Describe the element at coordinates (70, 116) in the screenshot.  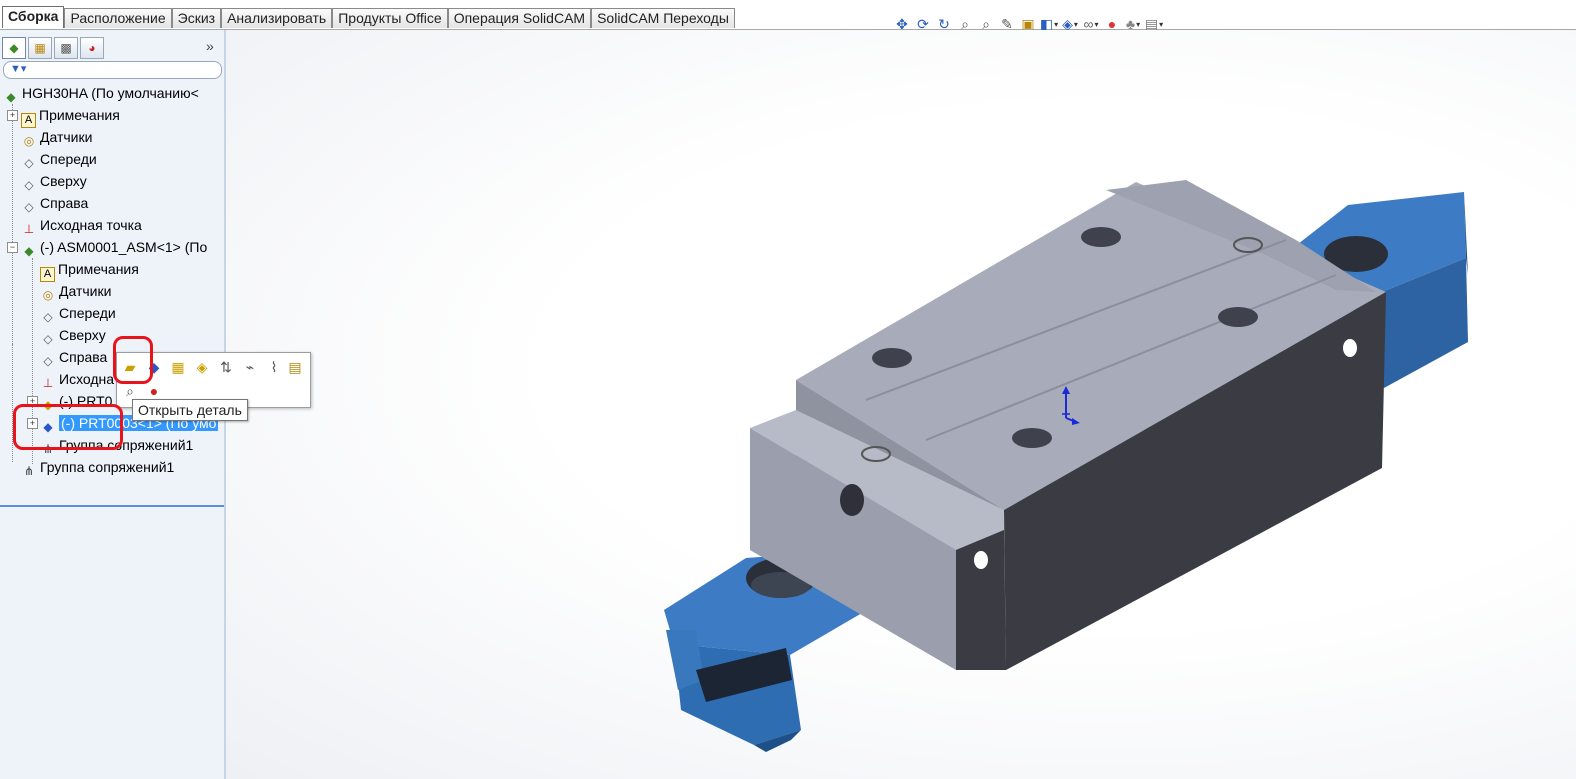
I see `tree-item-annotations: A Примечания` at that location.